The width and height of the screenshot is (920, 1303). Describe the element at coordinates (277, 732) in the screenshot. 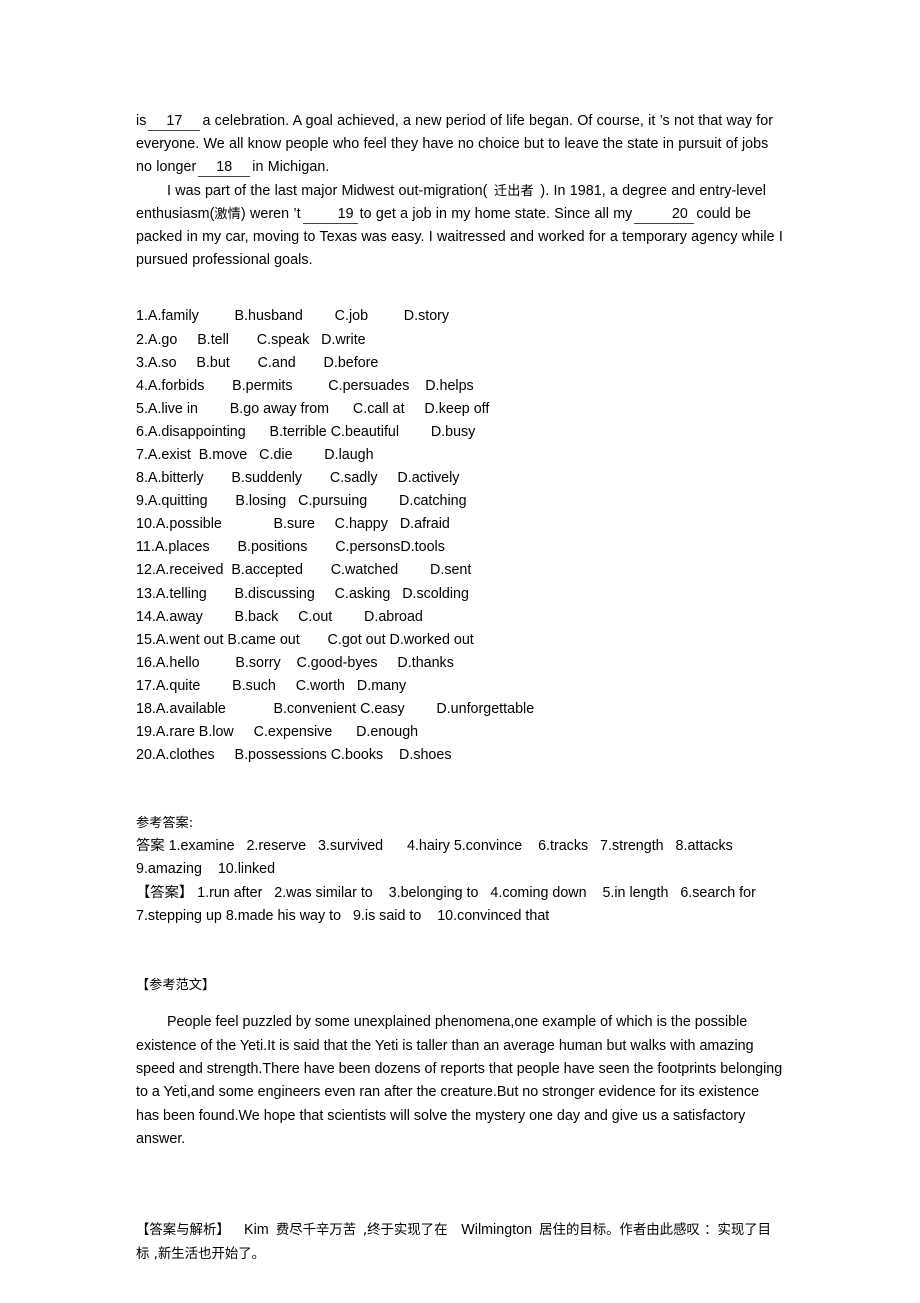

I see `option-line: 19.A.rare B.low C.expensive D.enough` at that location.